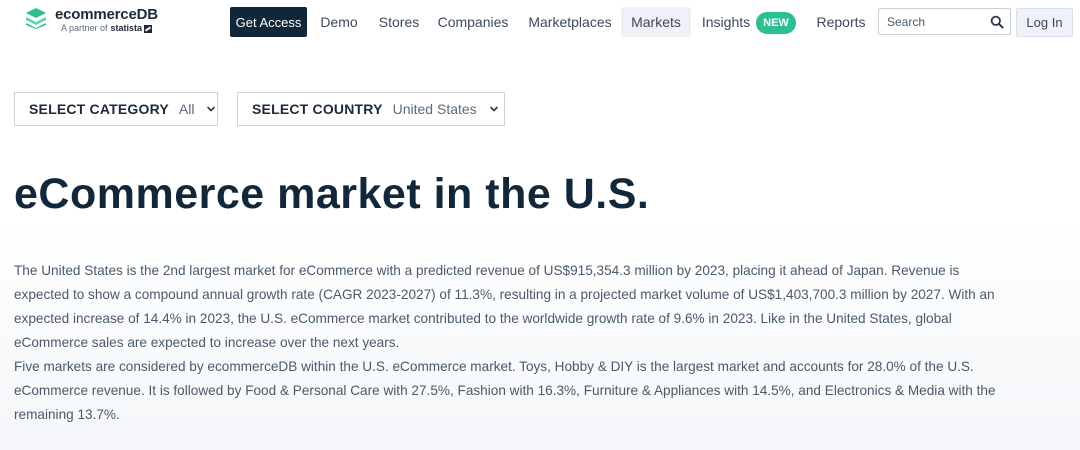  I want to click on nav-item-marketplaces: Marketplaces, so click(570, 22).